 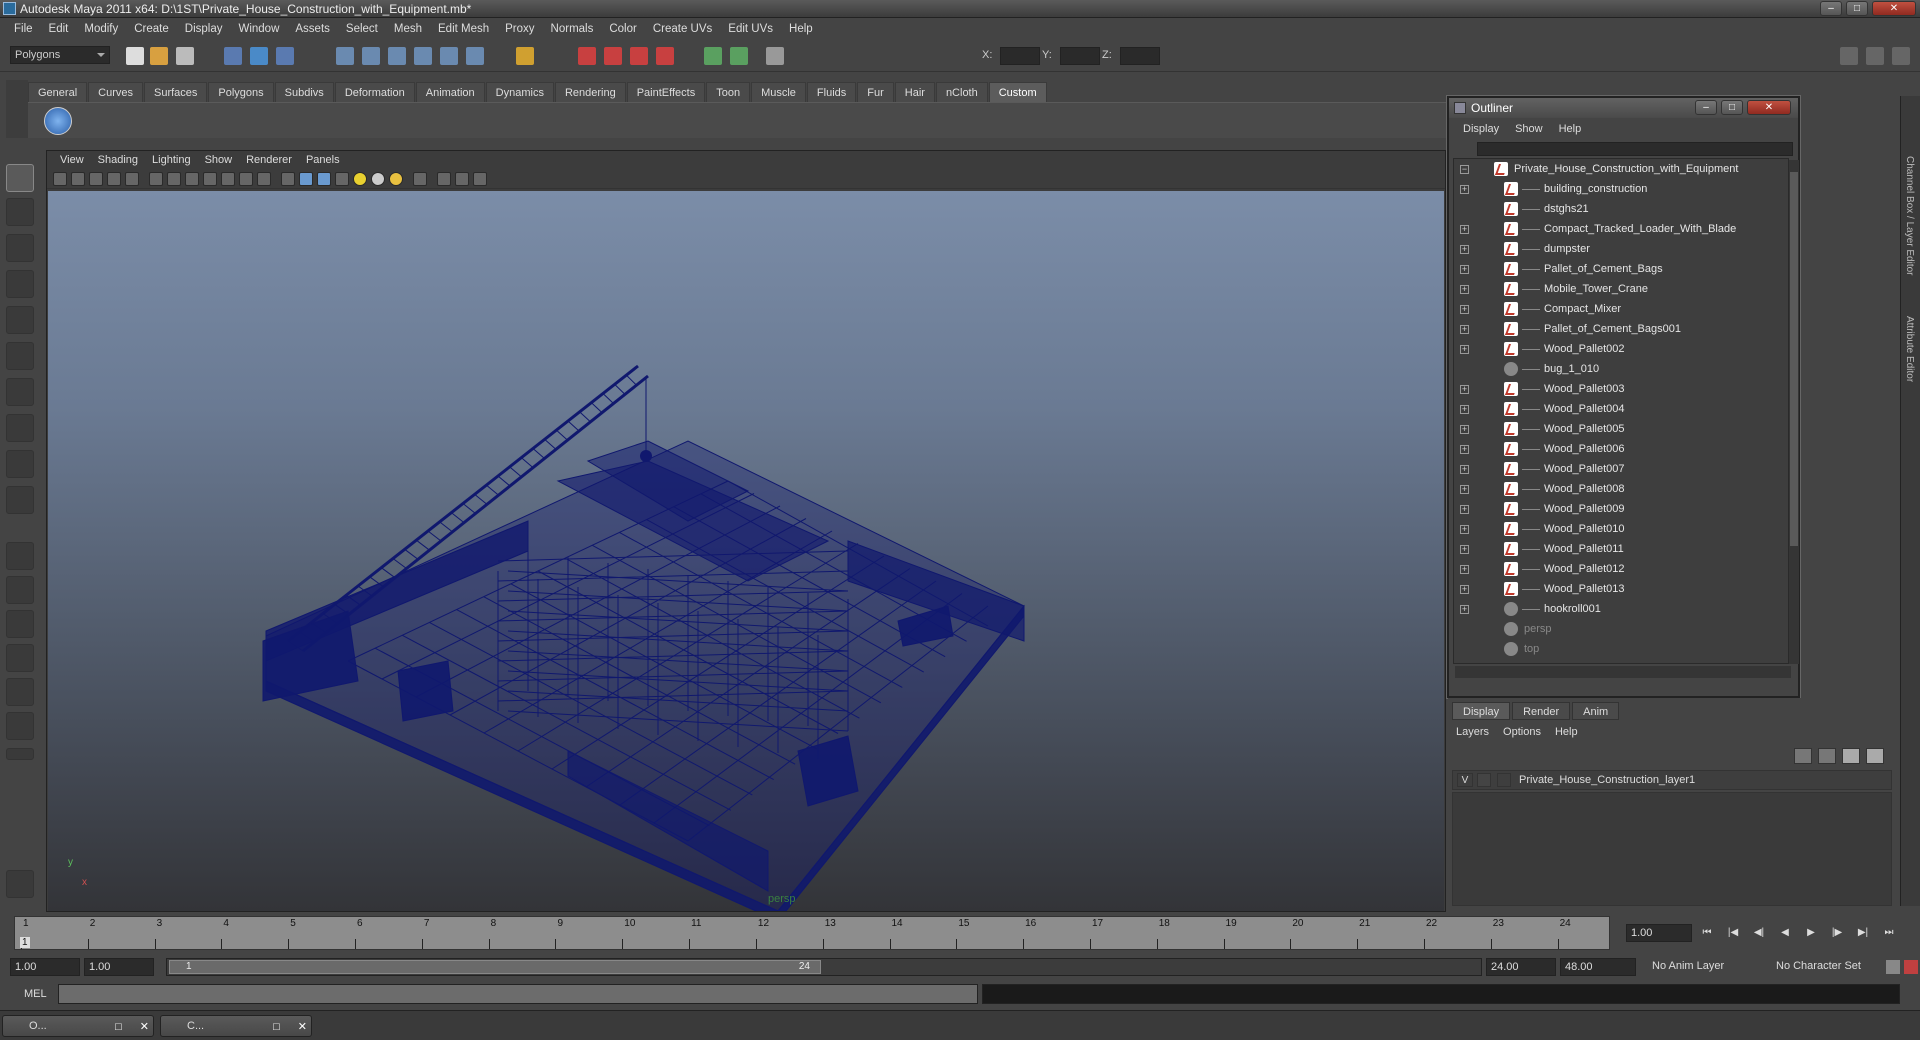 What do you see at coordinates (228, 179) in the screenshot?
I see `field-chart-icon` at bounding box center [228, 179].